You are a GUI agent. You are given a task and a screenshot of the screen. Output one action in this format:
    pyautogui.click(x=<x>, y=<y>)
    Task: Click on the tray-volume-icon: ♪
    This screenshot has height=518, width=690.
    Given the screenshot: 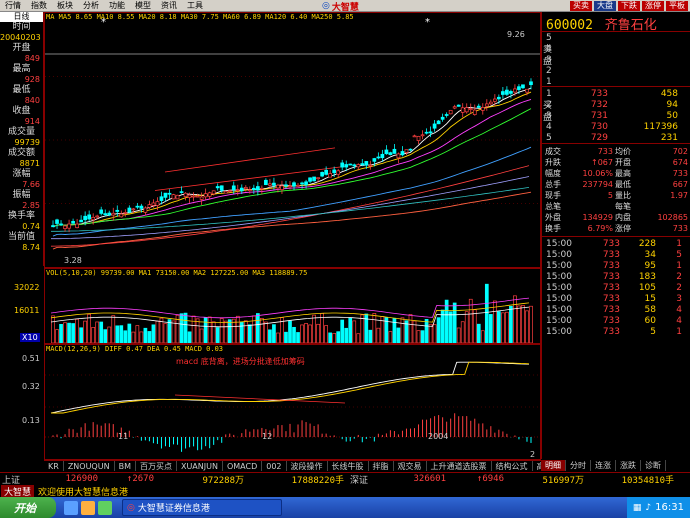 What is the action you would take?
    pyautogui.click(x=648, y=508)
    